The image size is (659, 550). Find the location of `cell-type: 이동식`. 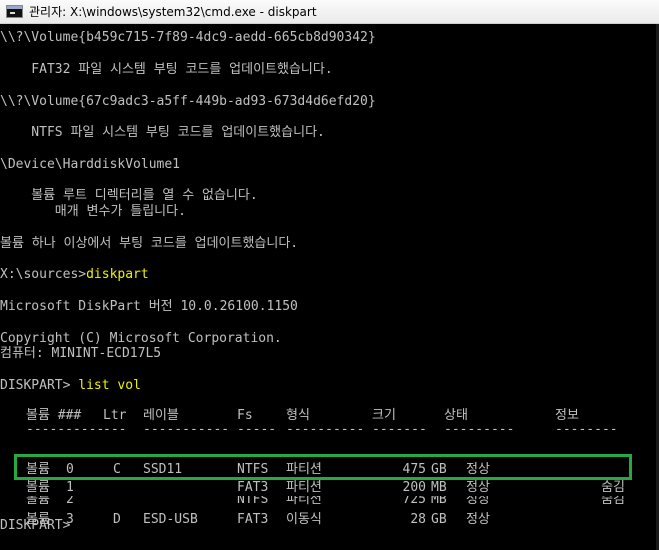

cell-type: 이동식 is located at coordinates (304, 519).